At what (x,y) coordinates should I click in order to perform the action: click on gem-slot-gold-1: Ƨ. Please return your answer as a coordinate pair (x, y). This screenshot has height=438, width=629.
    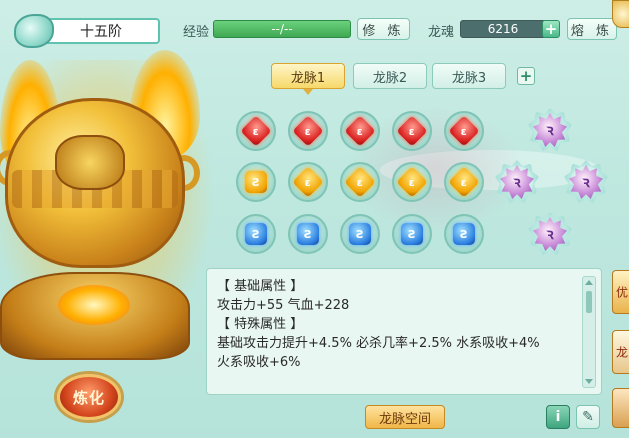
    Looking at the image, I should click on (256, 182).